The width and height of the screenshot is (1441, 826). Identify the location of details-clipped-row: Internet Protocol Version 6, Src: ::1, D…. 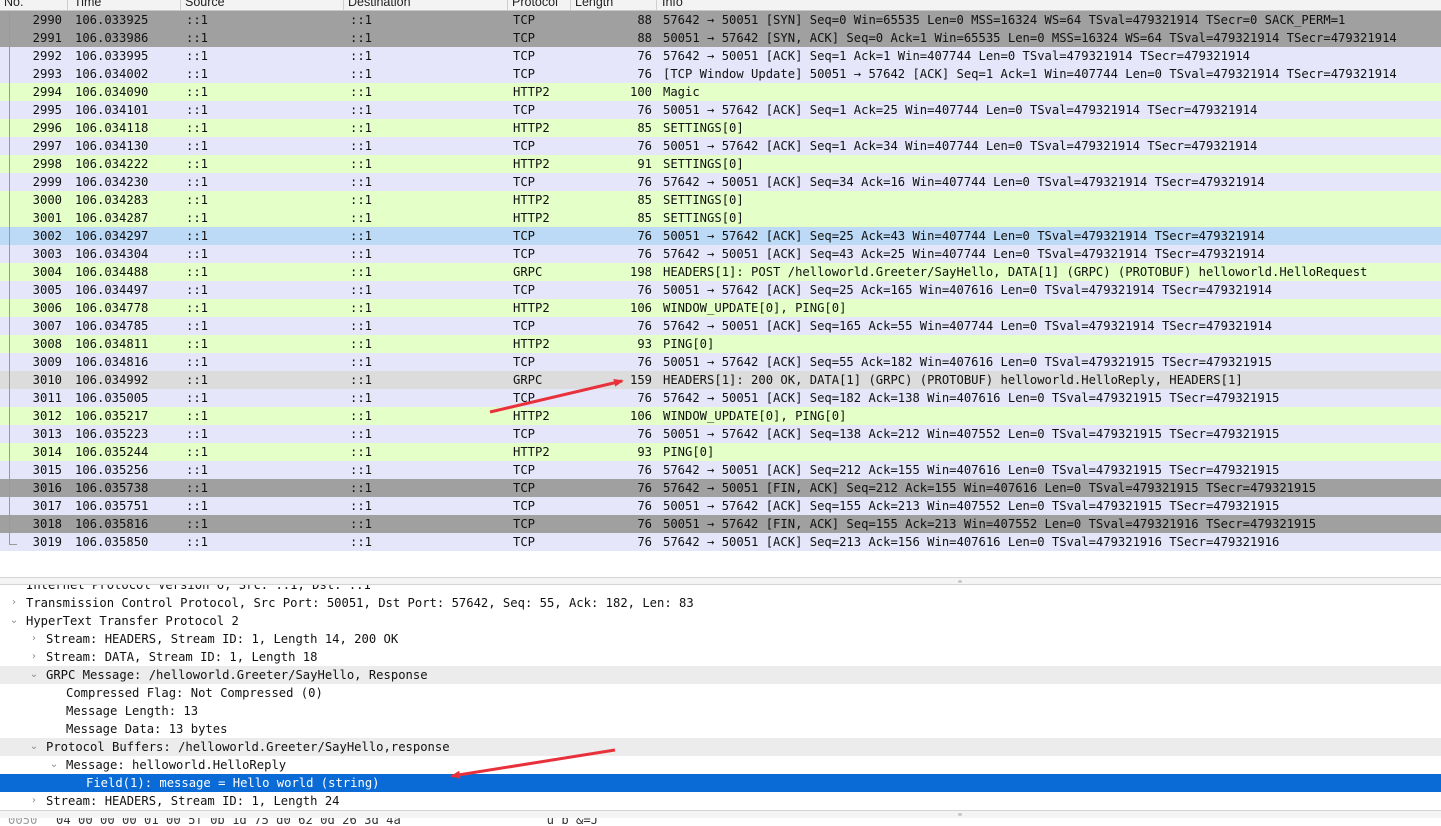
(720, 589).